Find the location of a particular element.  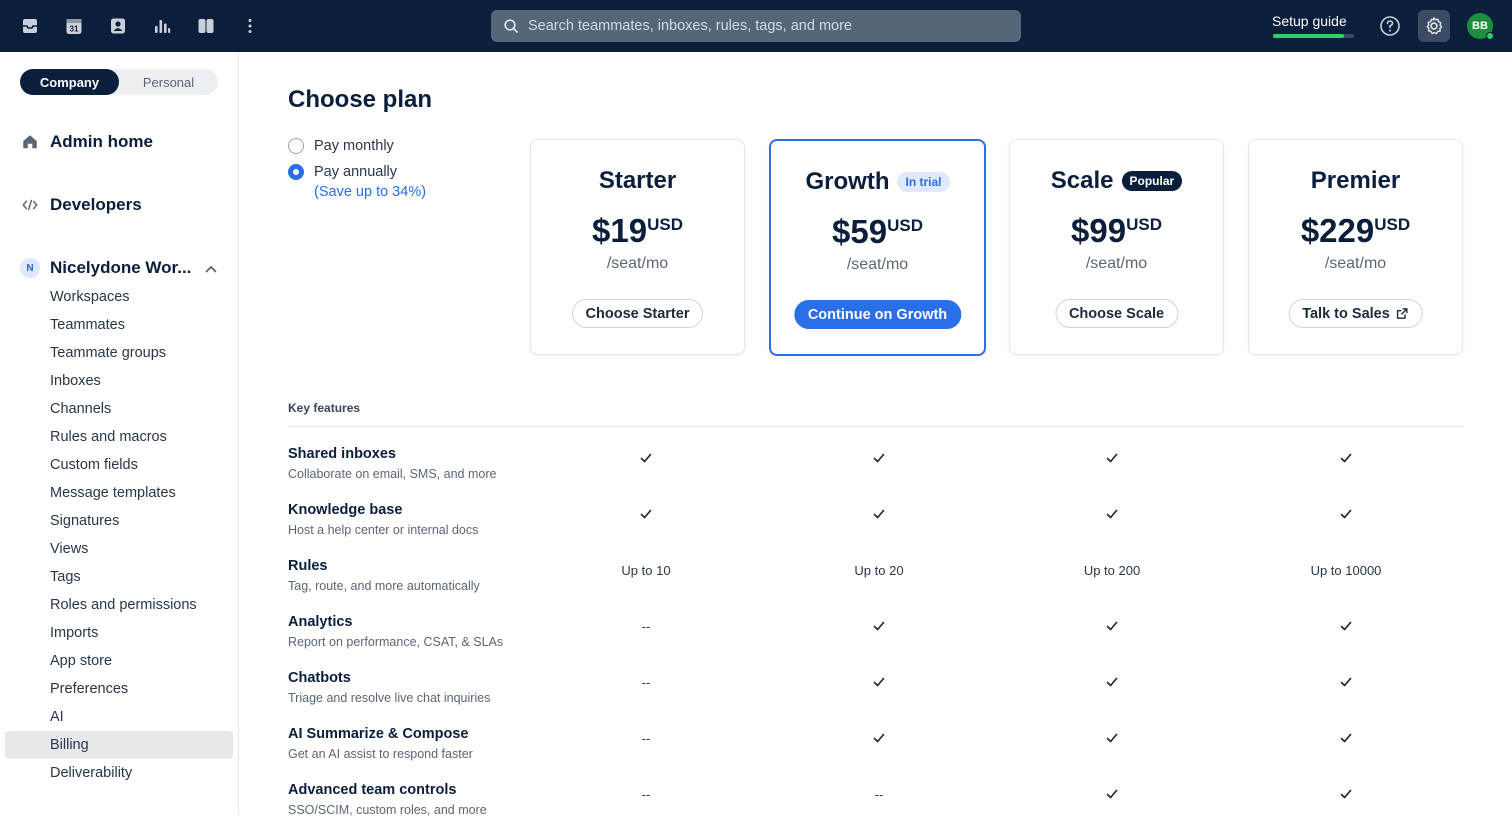

pay-monthly-option: Pay monthly is located at coordinates (341, 146).